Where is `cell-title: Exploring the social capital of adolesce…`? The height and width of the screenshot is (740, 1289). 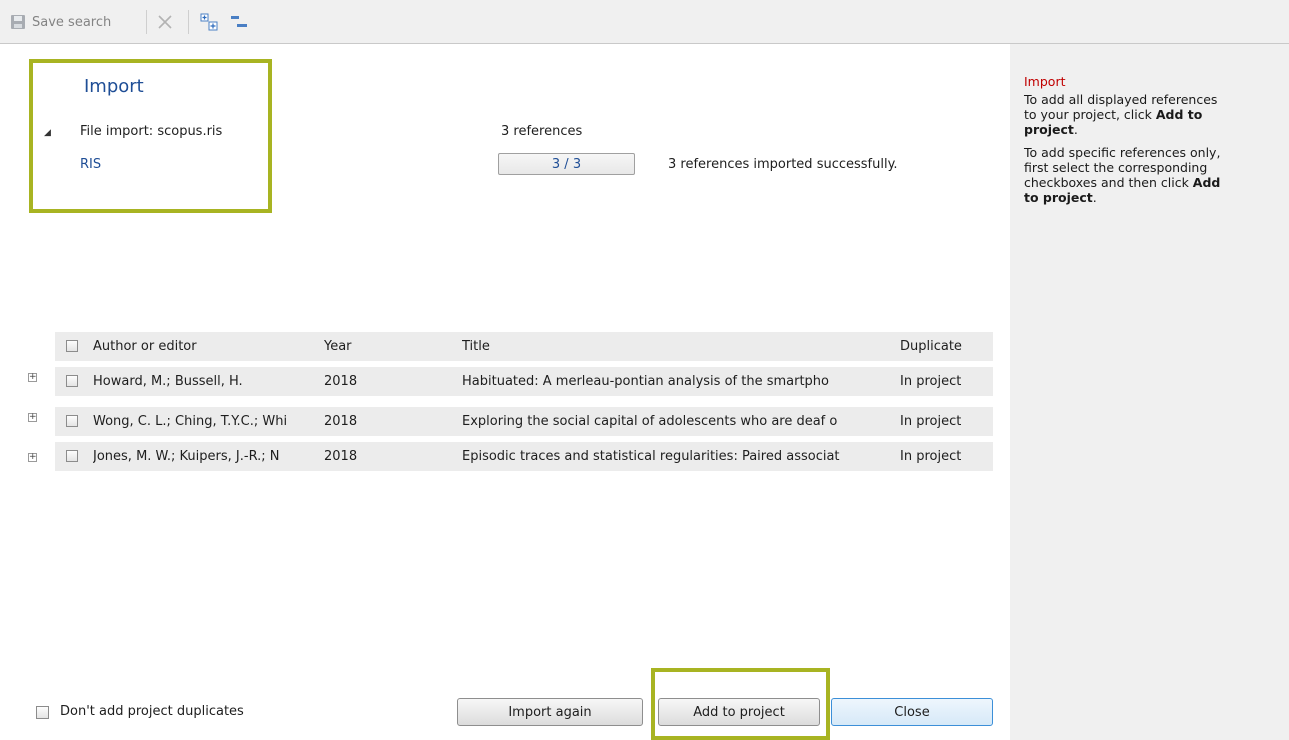 cell-title: Exploring the social capital of adolesce… is located at coordinates (650, 421).